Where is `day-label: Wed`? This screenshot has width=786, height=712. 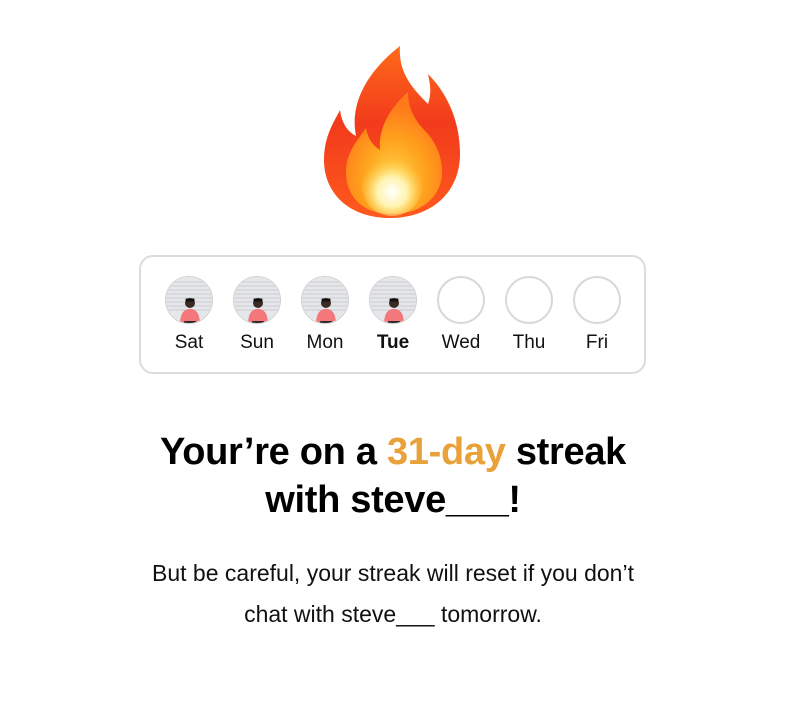
day-label: Wed is located at coordinates (461, 342).